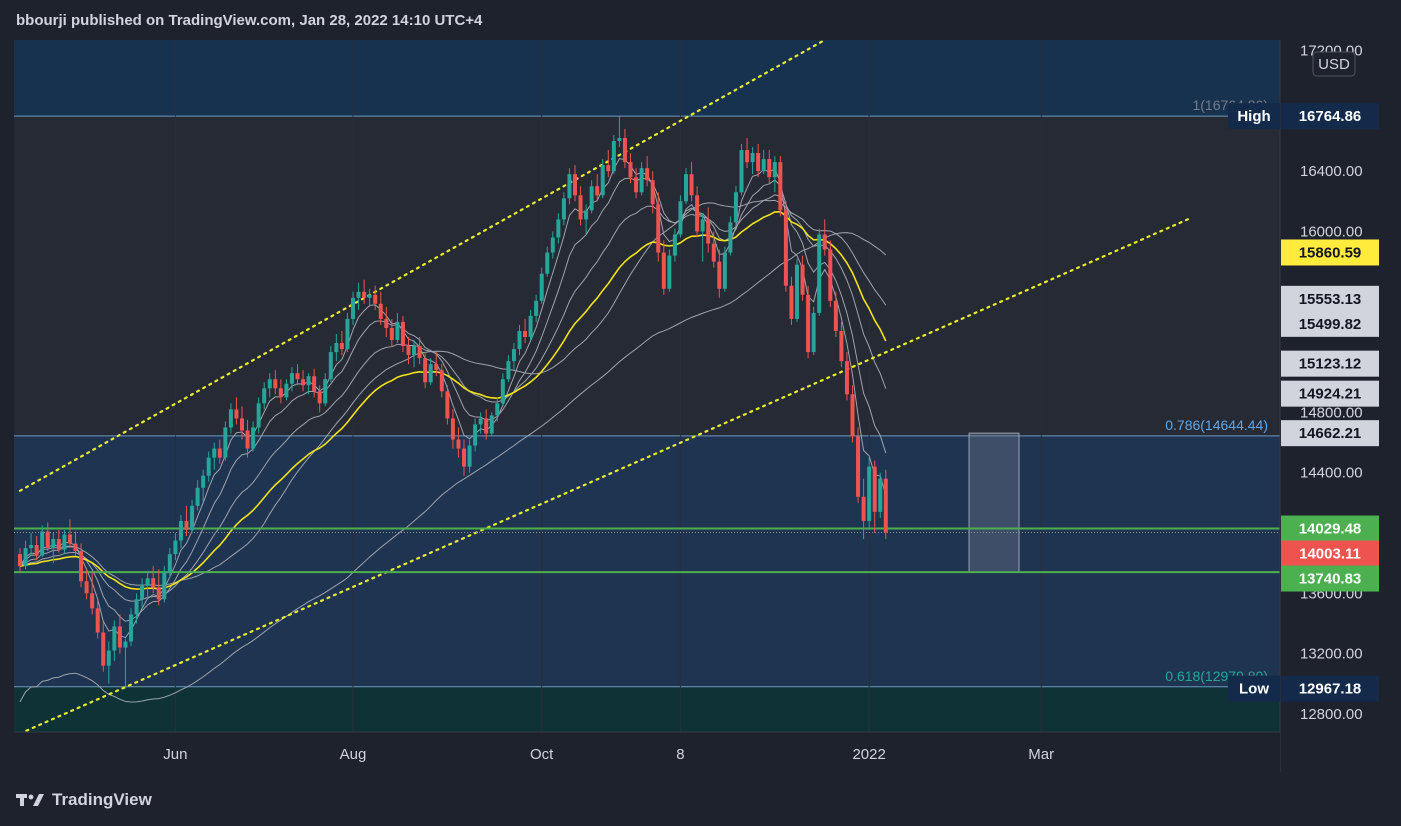  What do you see at coordinates (647, 752) in the screenshot?
I see `time-axis` at bounding box center [647, 752].